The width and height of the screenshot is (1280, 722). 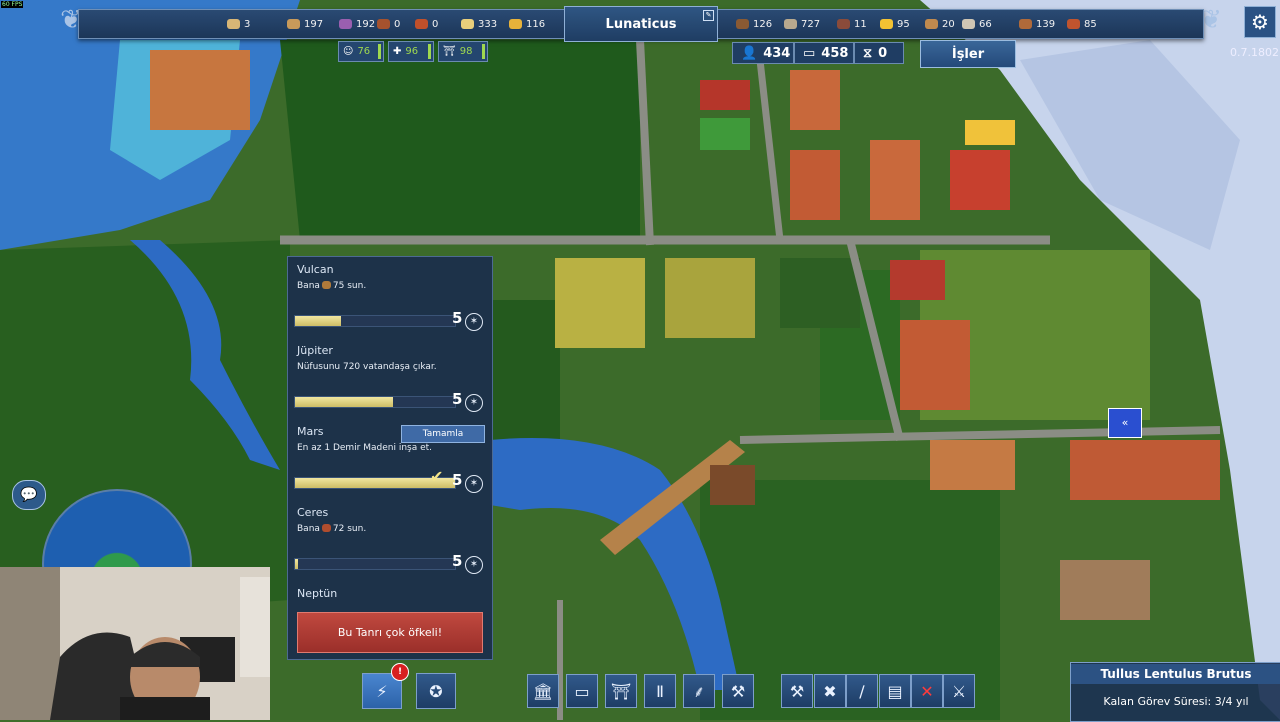 I want to click on god-name: Jüpiter, so click(x=315, y=350).